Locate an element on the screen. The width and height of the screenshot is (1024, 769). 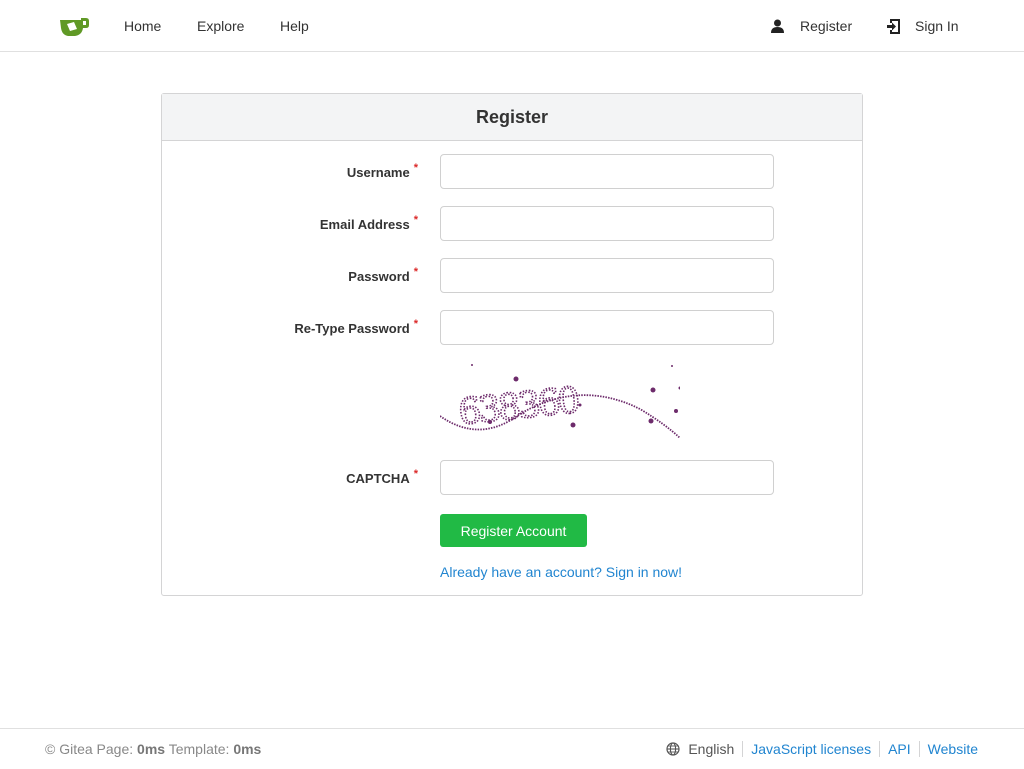
nav-register-label: Register is located at coordinates (826, 26).